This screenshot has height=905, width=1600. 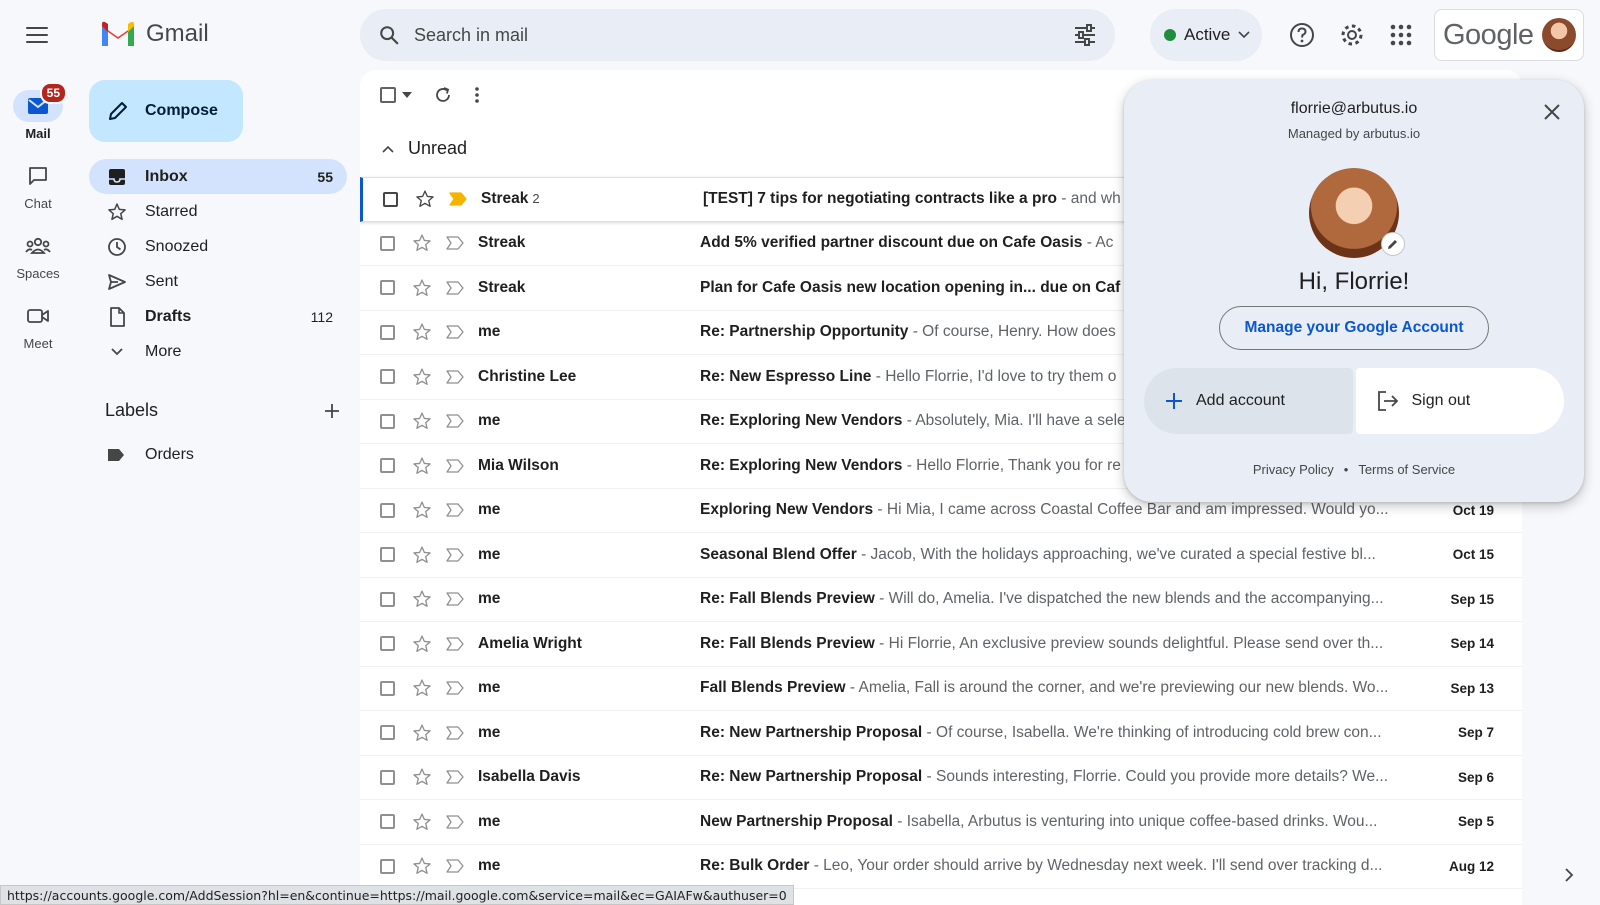 What do you see at coordinates (811, 732) in the screenshot?
I see `email-subject: Re: New Partnership Proposal` at bounding box center [811, 732].